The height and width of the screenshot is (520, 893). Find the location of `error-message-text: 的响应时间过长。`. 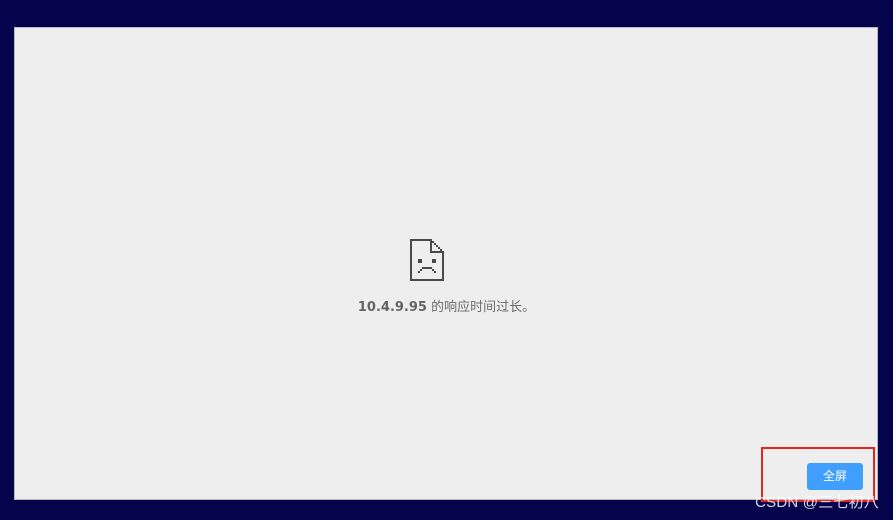

error-message-text: 的响应时间过长。 is located at coordinates (481, 307).